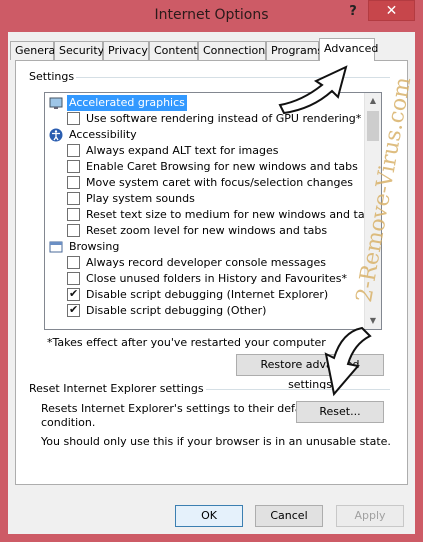 The image size is (423, 542). I want to click on settings-option-label: Always record developer console messages, so click(206, 262).